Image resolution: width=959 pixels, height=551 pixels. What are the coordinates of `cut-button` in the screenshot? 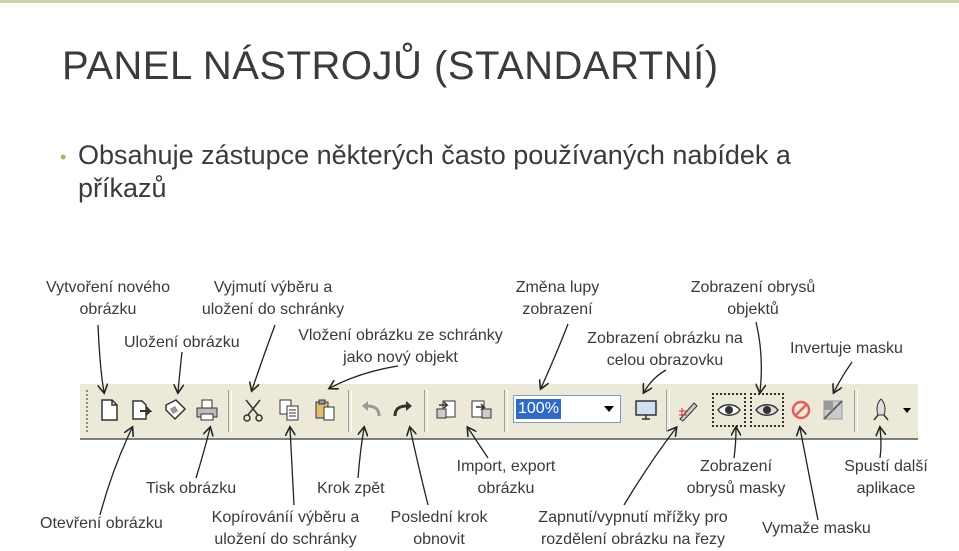 It's located at (253, 410).